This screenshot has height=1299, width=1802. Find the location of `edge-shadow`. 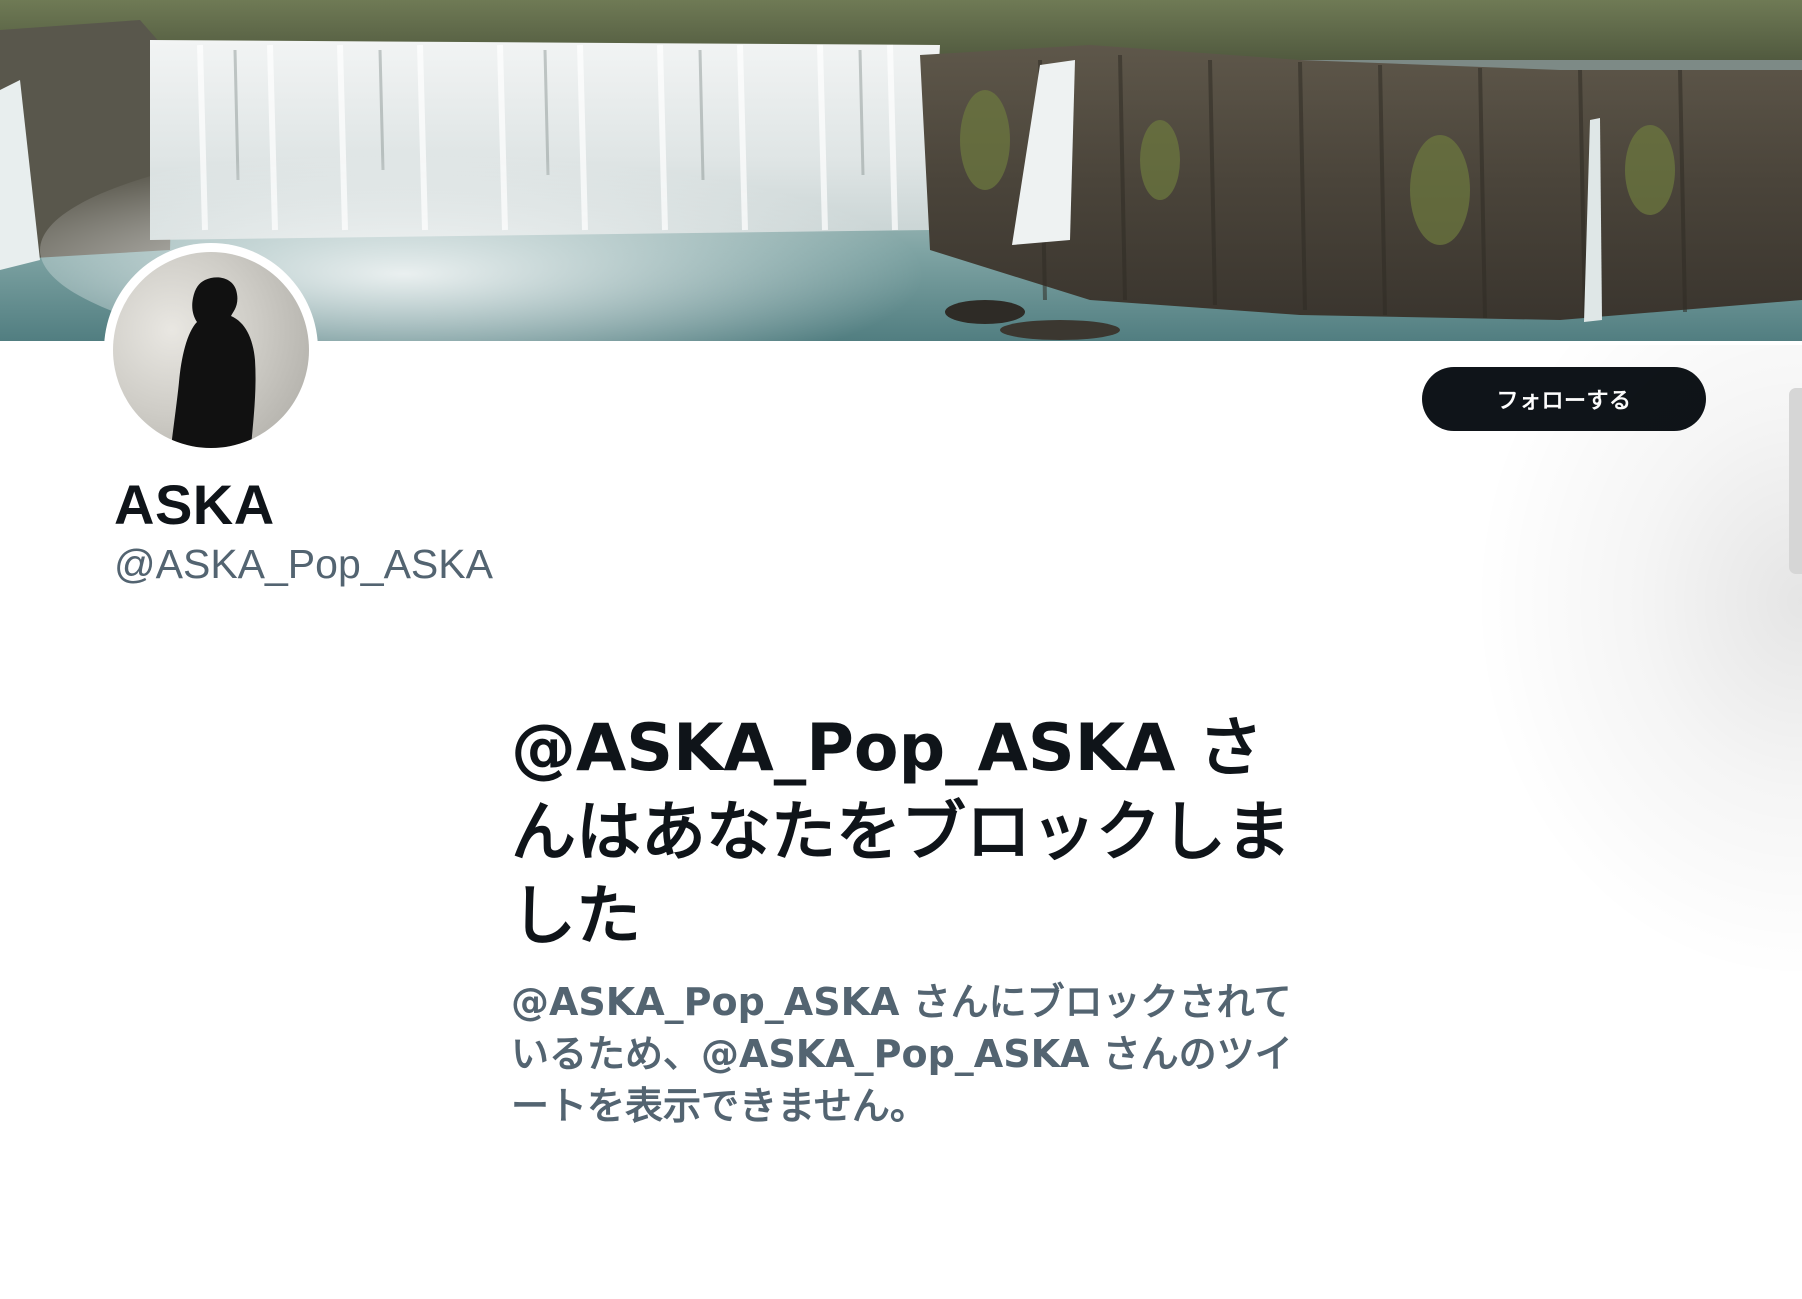

edge-shadow is located at coordinates (1636, 665).